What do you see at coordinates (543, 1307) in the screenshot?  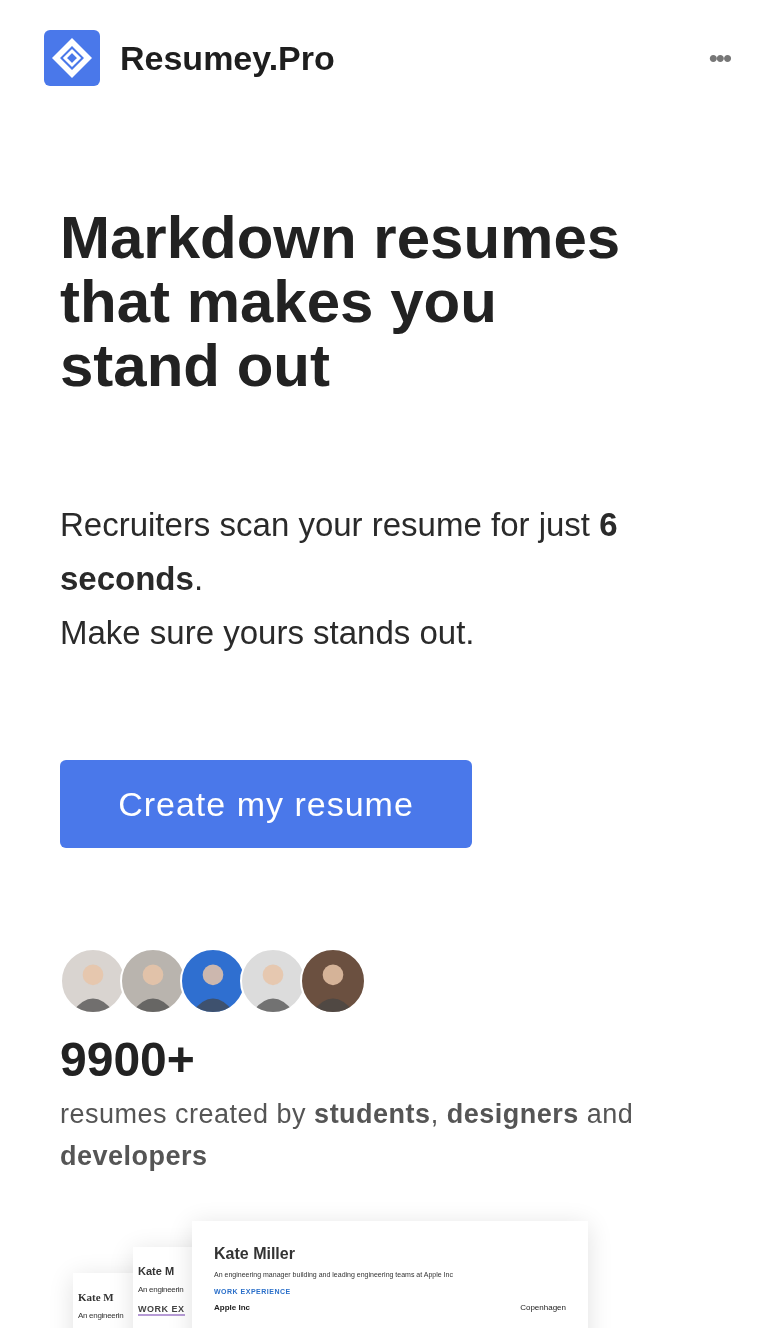 I see `job-location: Copenhagen` at bounding box center [543, 1307].